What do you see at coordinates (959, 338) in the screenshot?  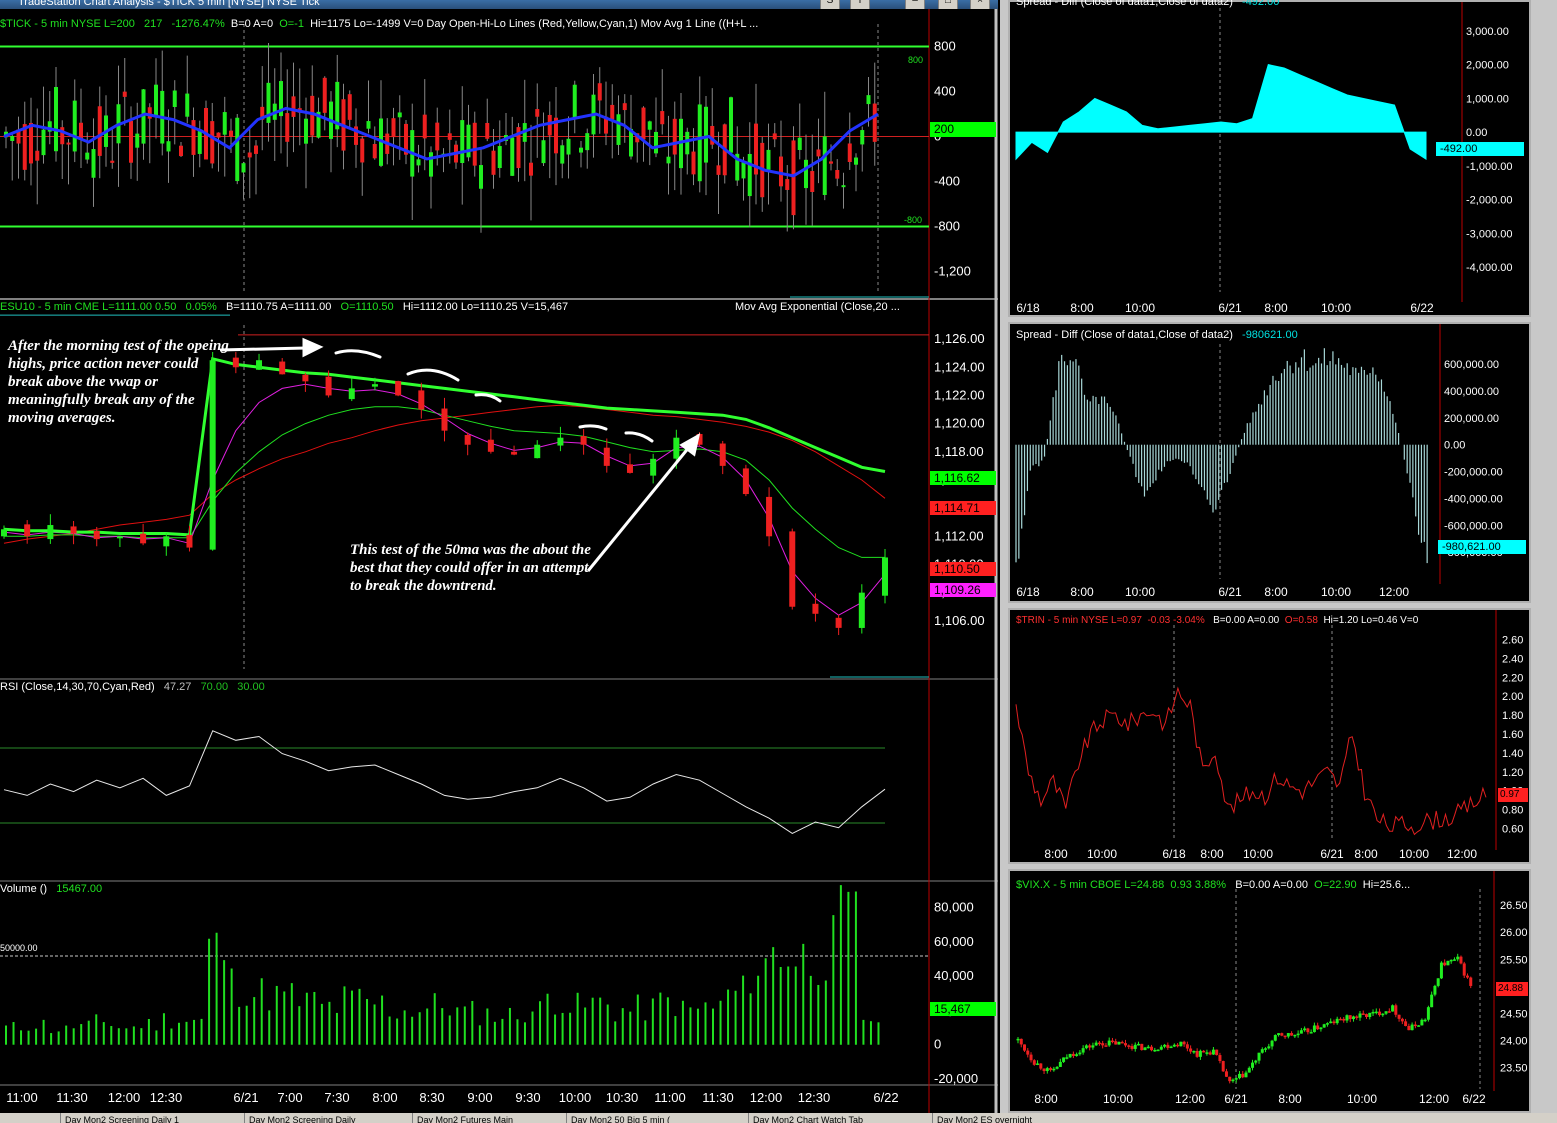 I see `es-axis-label: 1,126.00` at bounding box center [959, 338].